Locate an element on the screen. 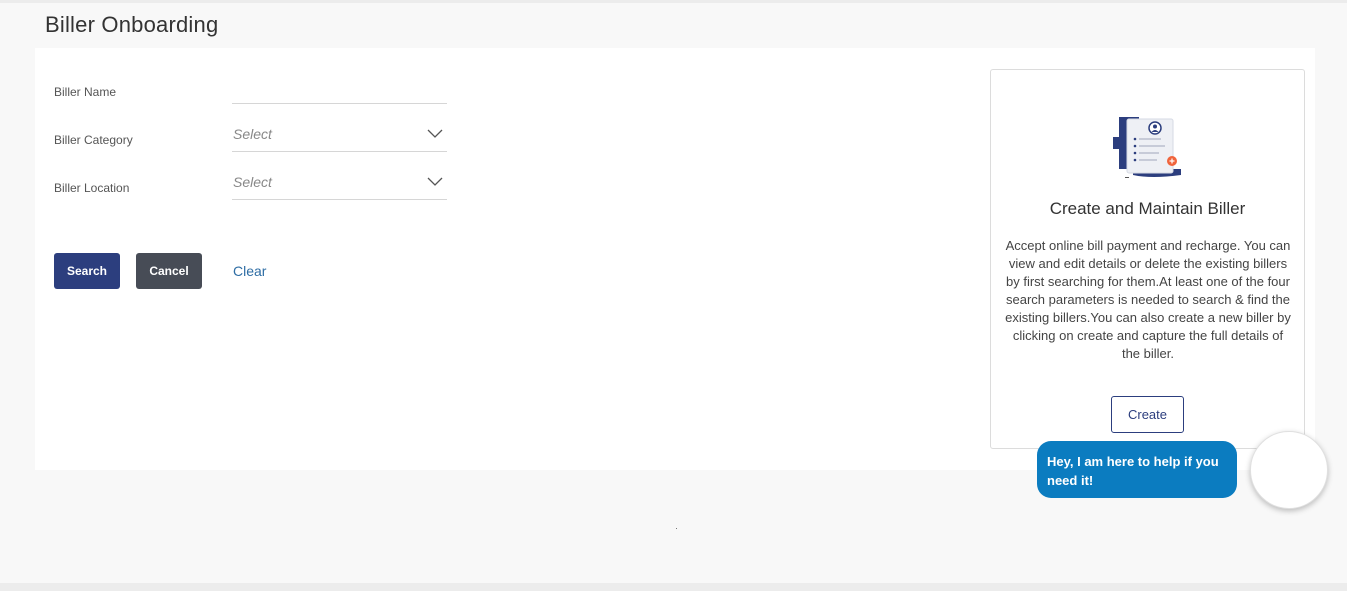 This screenshot has width=1347, height=591. biller-category-value: Select is located at coordinates (252, 134).